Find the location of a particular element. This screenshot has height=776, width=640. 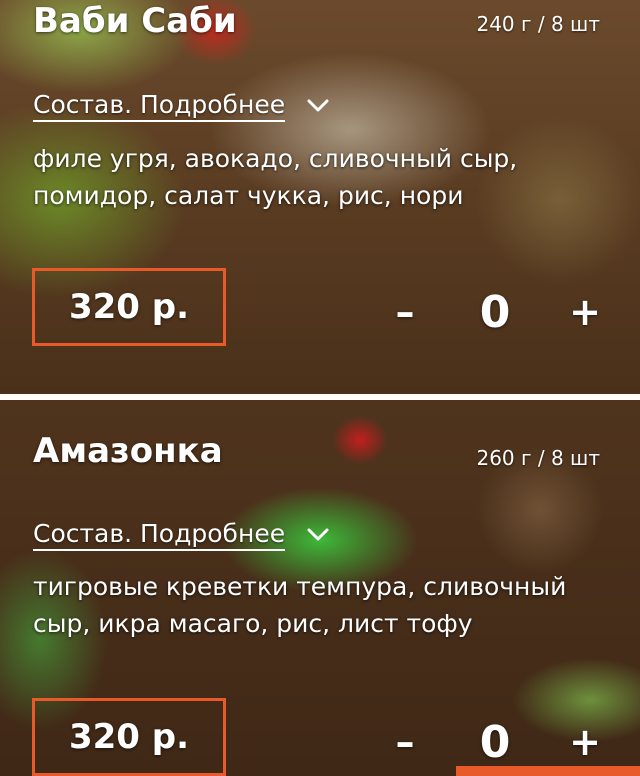

product-weight: 240 г / 8 шт is located at coordinates (538, 24).